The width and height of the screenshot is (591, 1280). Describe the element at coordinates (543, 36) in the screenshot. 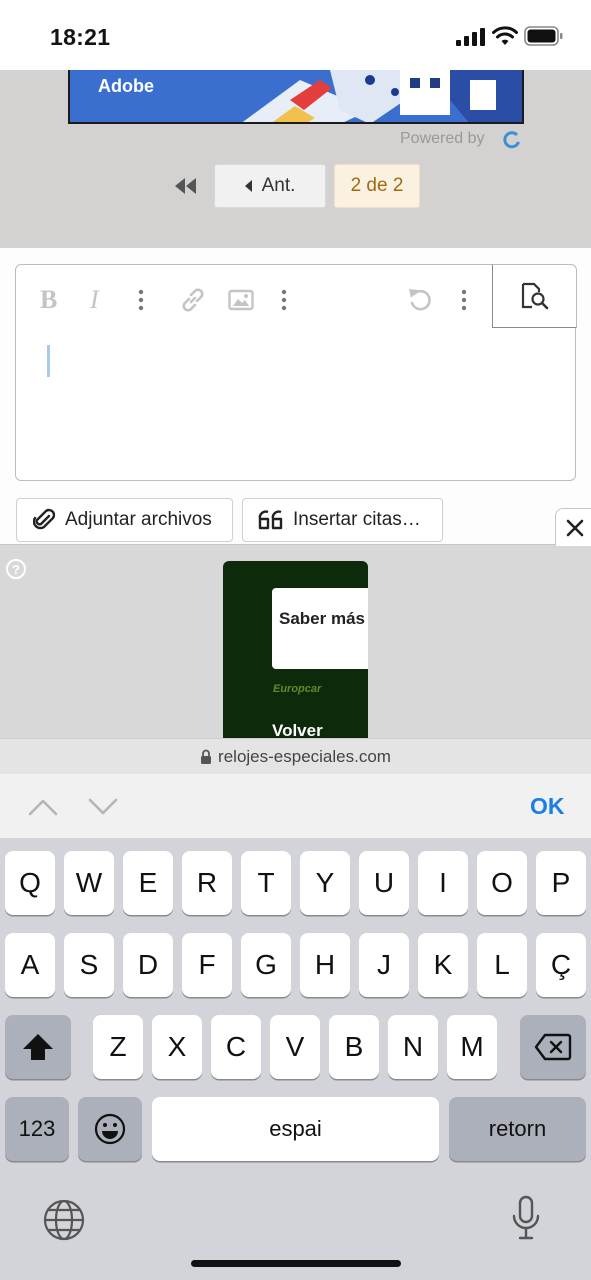

I see `battery-icon` at that location.